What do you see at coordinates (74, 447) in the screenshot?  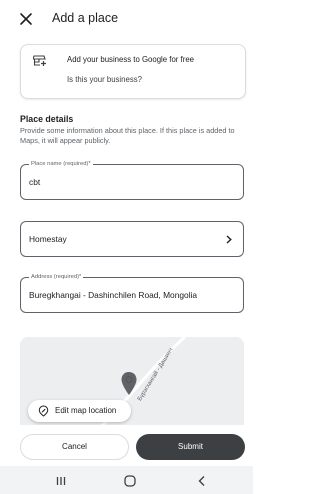 I see `cancel-button: Cancel` at bounding box center [74, 447].